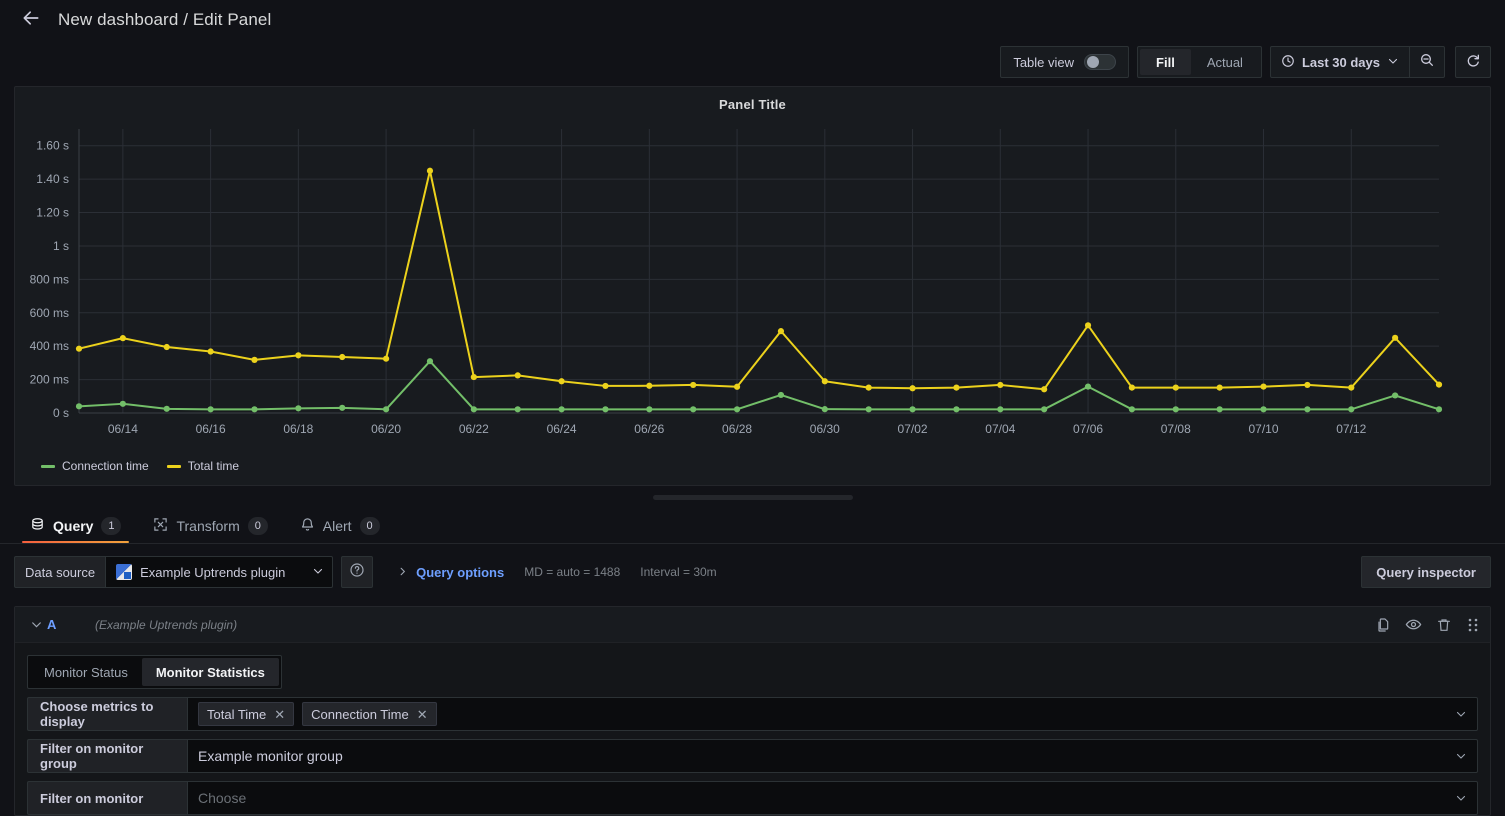 This screenshot has width=1505, height=816. What do you see at coordinates (1044, 62) in the screenshot?
I see `table-view-label: Table view` at bounding box center [1044, 62].